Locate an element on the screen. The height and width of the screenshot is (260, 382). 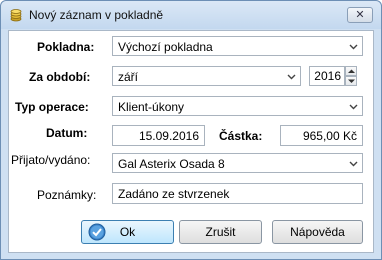
coins-icon is located at coordinates (16, 15).